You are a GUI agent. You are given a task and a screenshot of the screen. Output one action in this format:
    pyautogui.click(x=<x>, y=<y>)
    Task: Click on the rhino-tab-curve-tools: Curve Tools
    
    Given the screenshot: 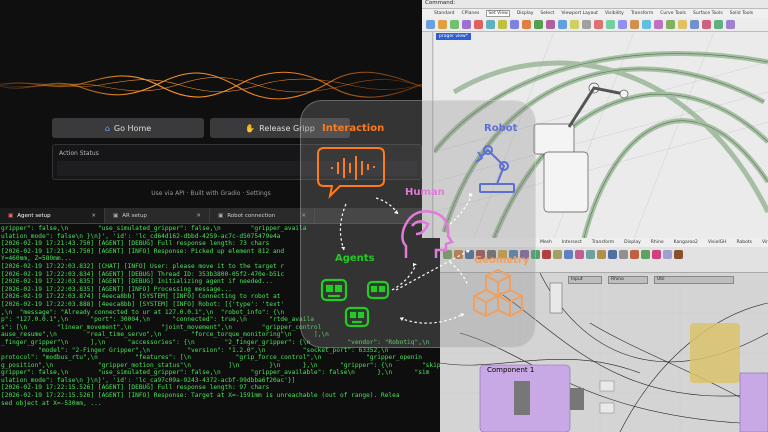 What is the action you would take?
    pyautogui.click(x=673, y=13)
    